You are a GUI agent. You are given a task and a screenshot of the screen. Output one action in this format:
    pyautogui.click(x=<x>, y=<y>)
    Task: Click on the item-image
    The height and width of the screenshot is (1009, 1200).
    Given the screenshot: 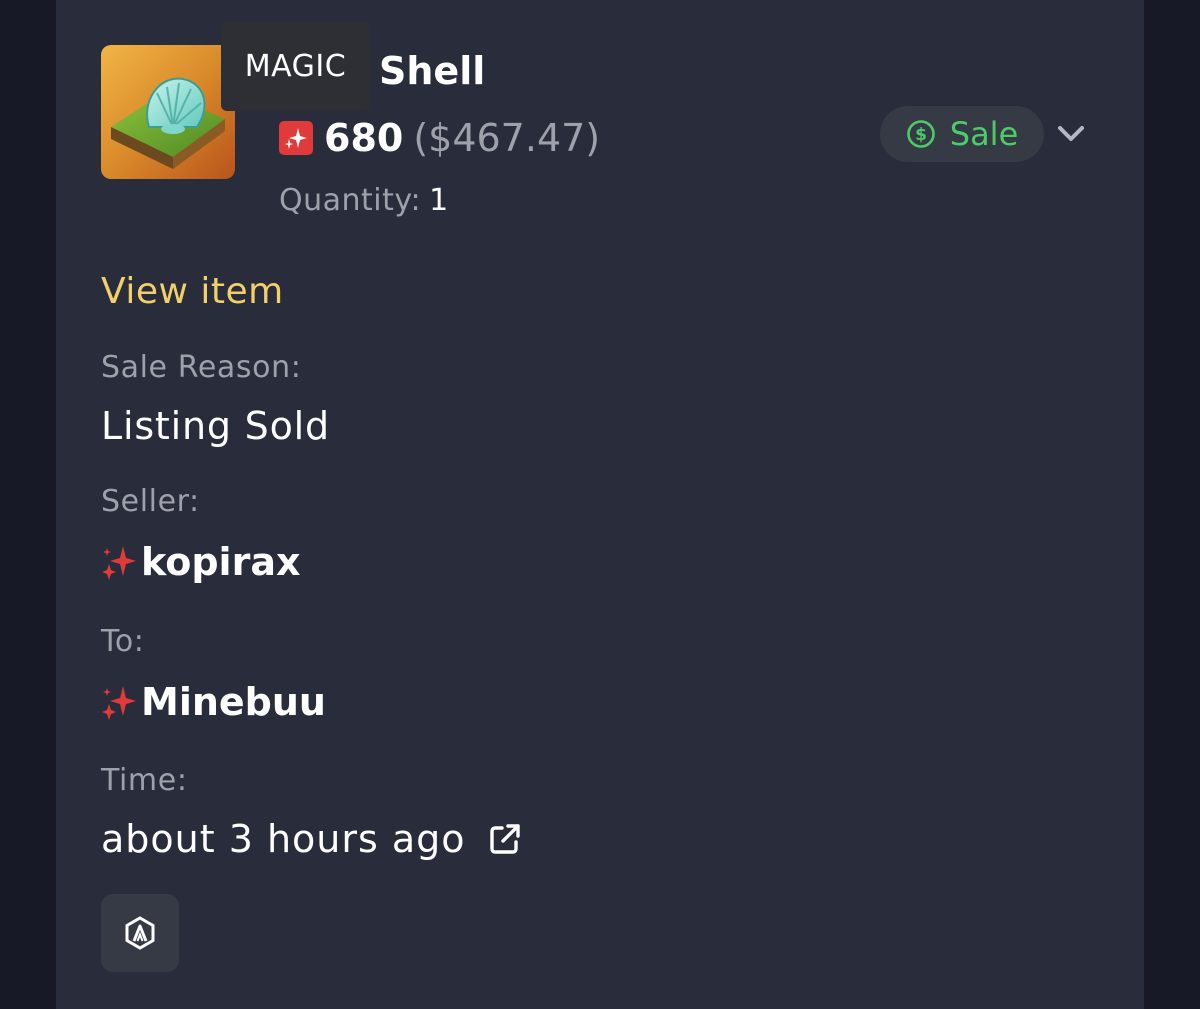 What is the action you would take?
    pyautogui.click(x=168, y=112)
    